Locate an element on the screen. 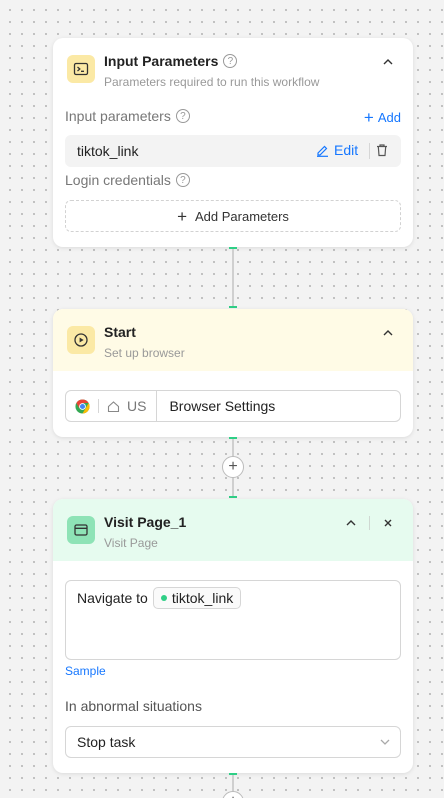  input-parameters-subtitle: Parameters required to run this workflow is located at coordinates (212, 82).